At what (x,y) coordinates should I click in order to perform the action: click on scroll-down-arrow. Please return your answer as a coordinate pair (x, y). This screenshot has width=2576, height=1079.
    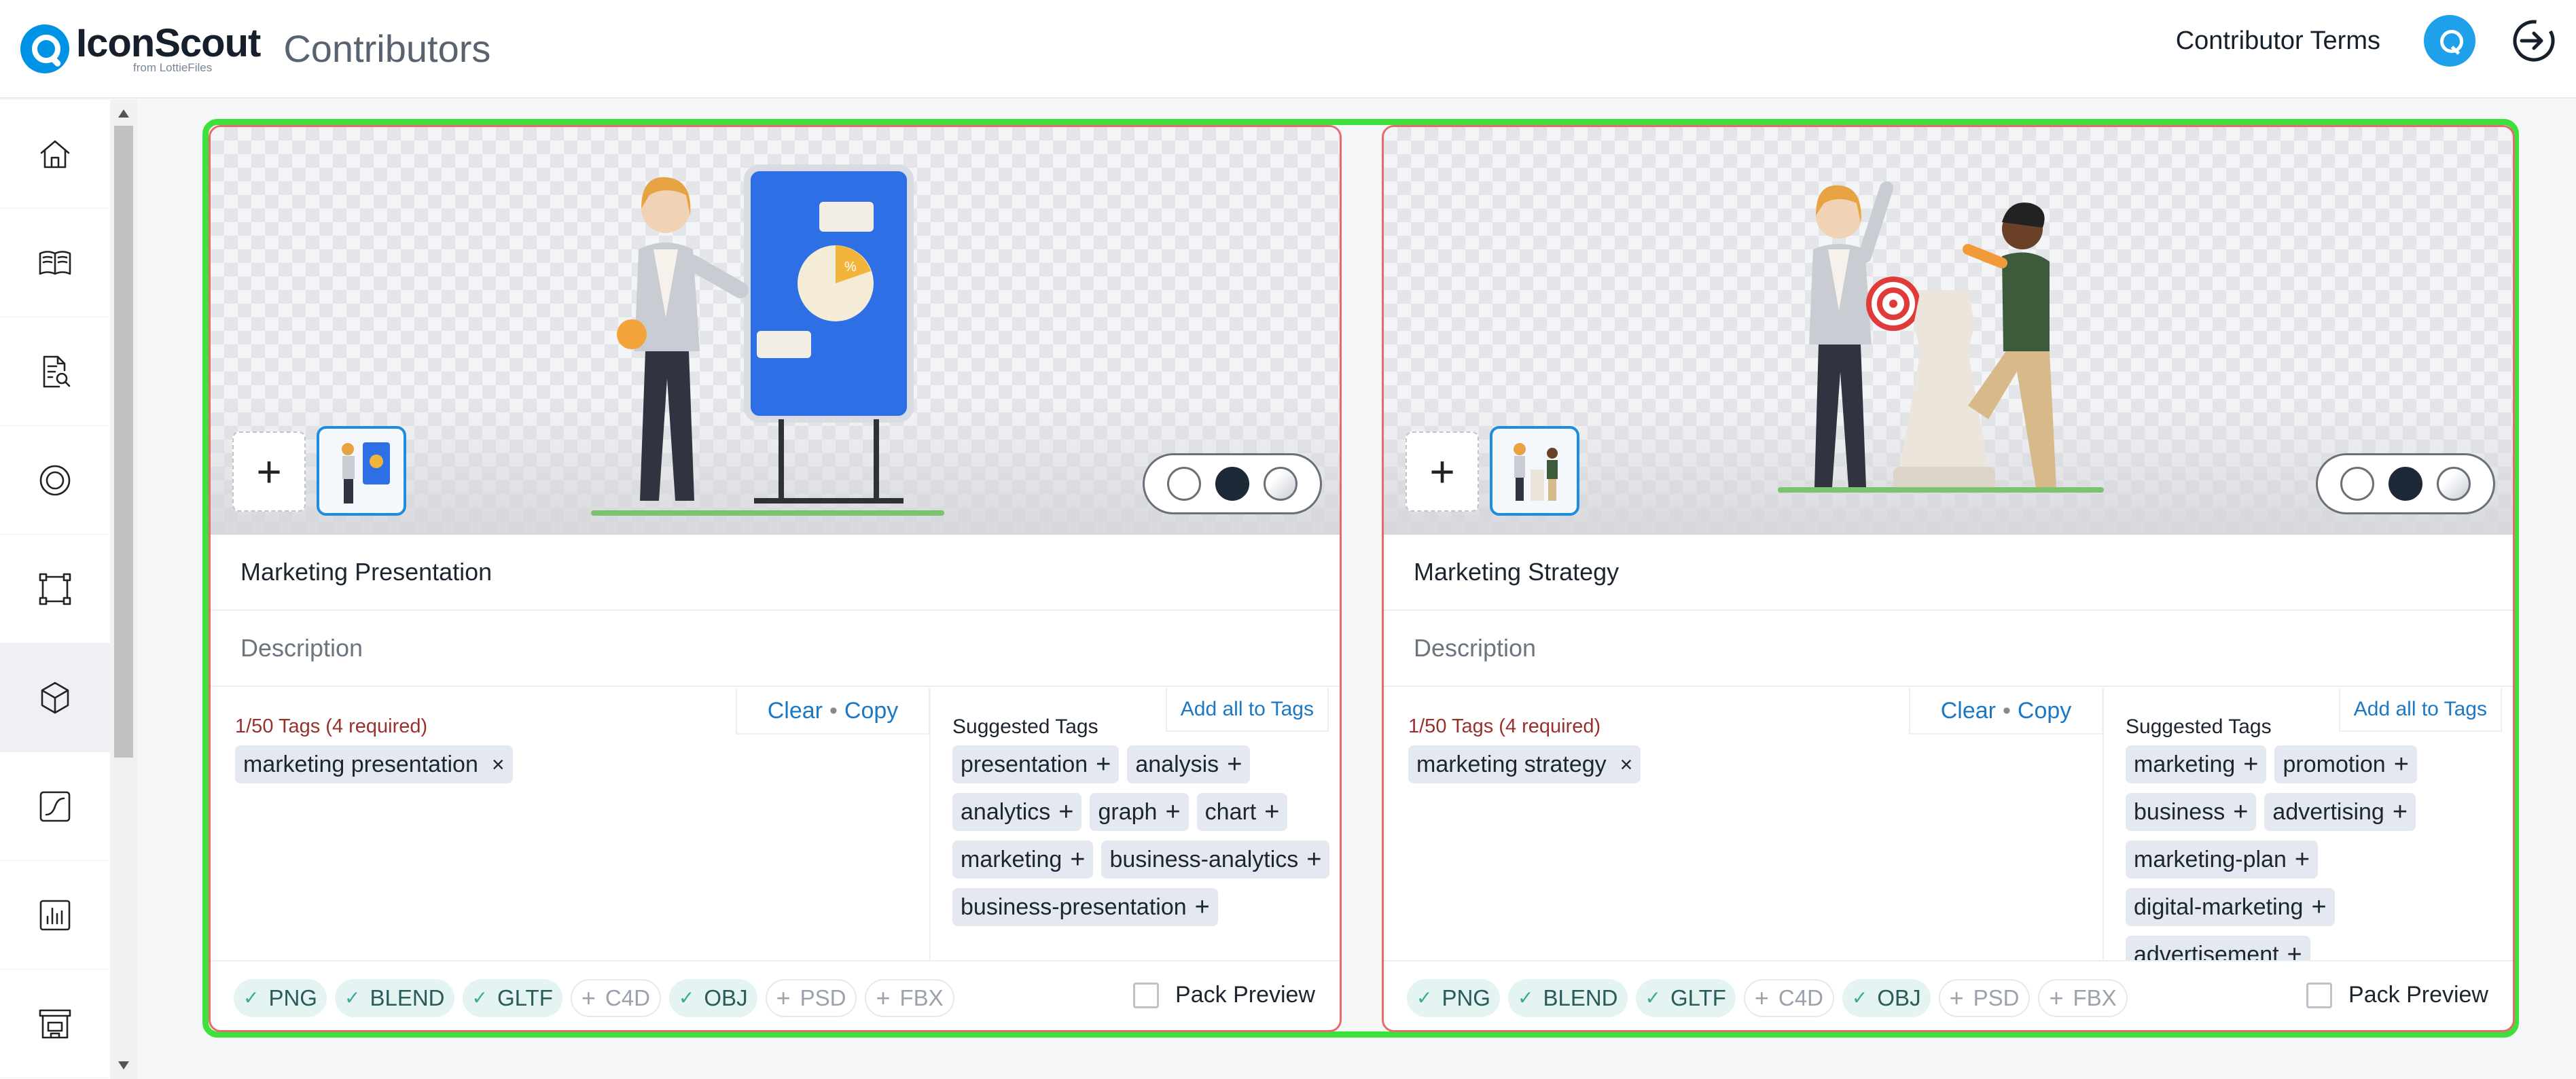
    Looking at the image, I should click on (123, 1065).